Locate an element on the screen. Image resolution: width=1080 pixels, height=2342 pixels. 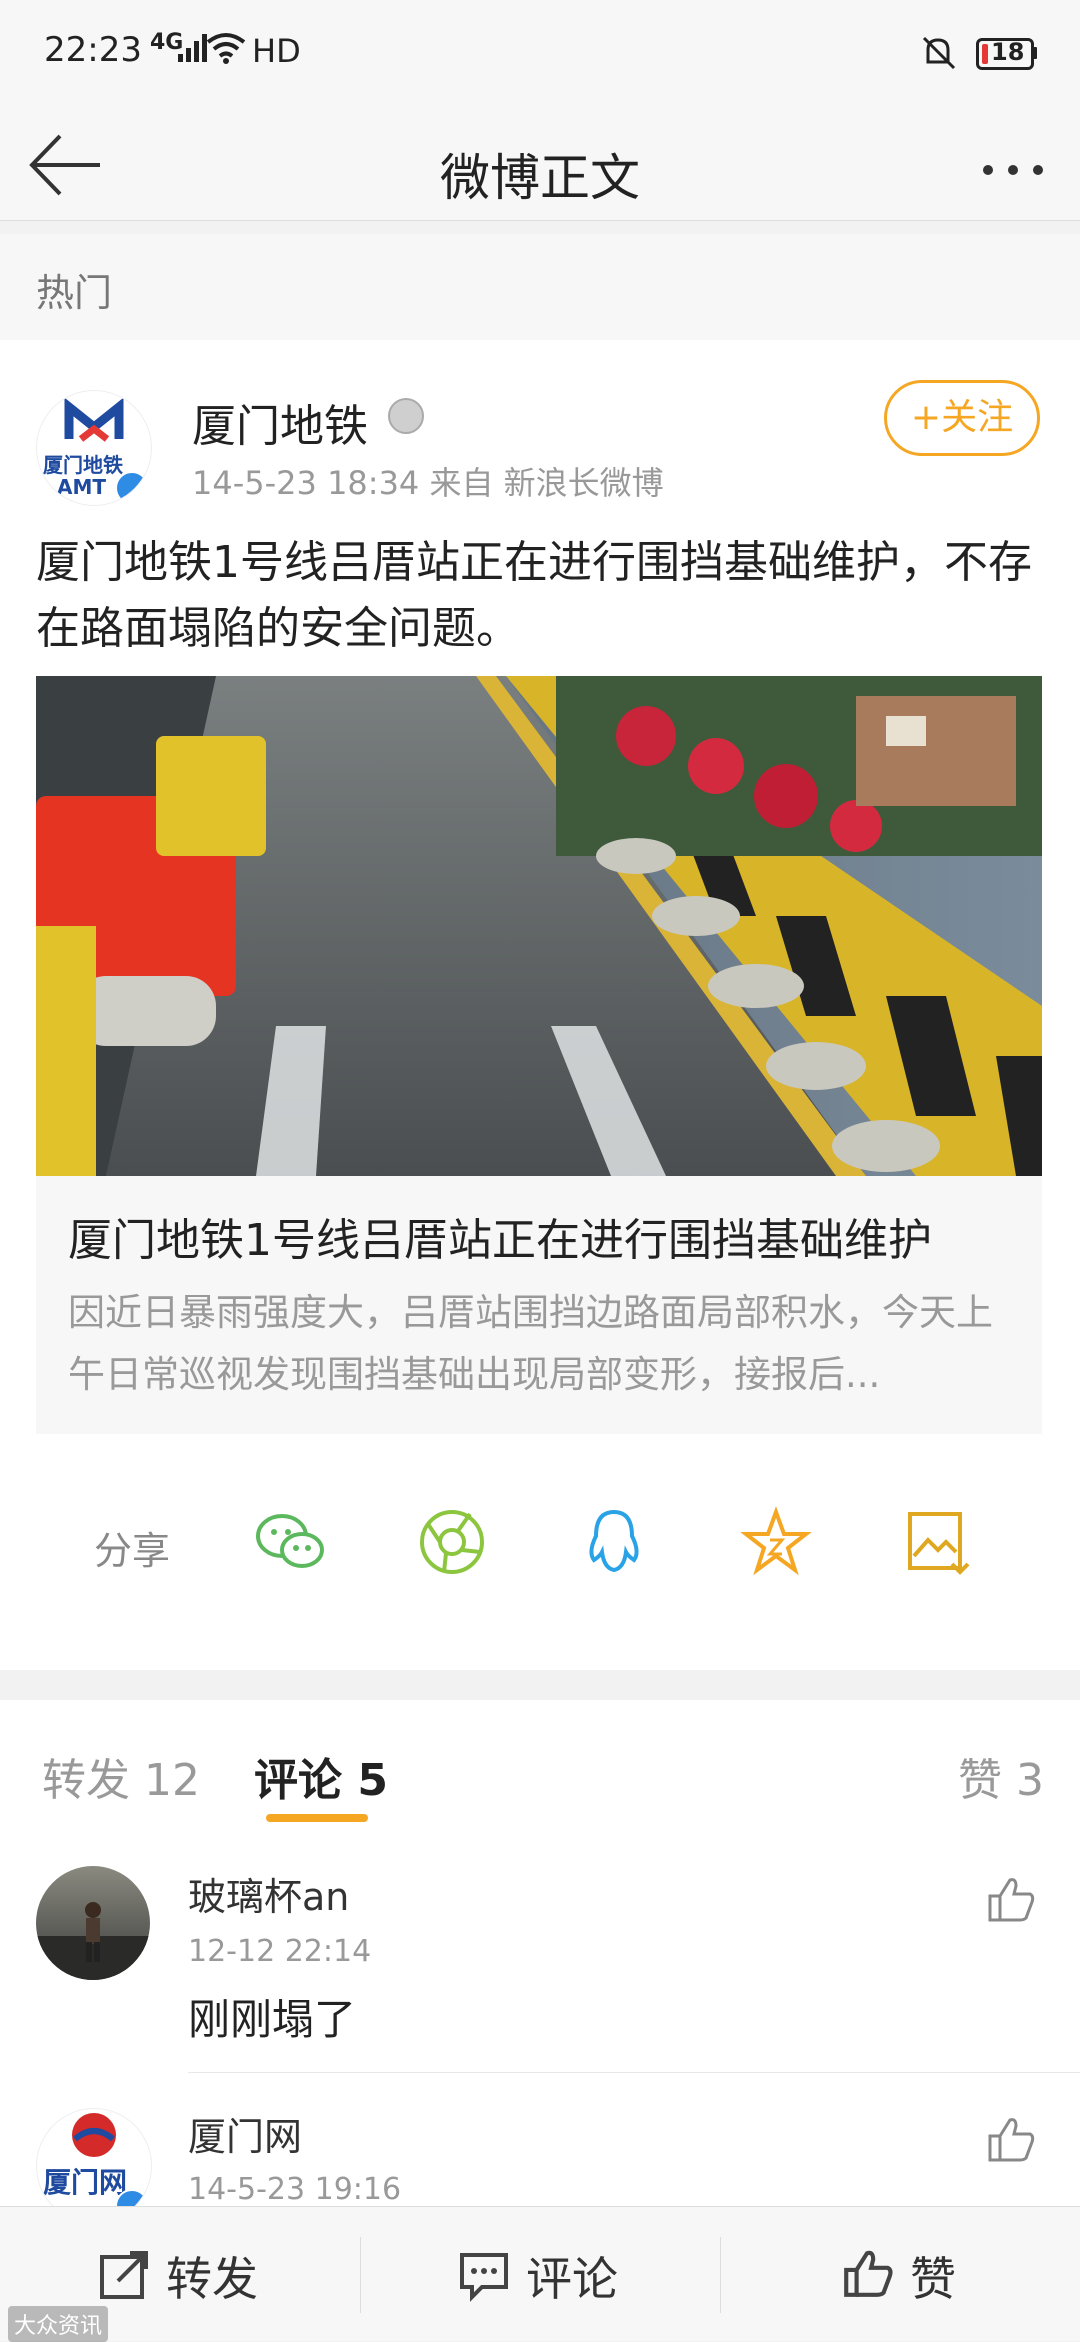
signal-icon is located at coordinates (192, 48).